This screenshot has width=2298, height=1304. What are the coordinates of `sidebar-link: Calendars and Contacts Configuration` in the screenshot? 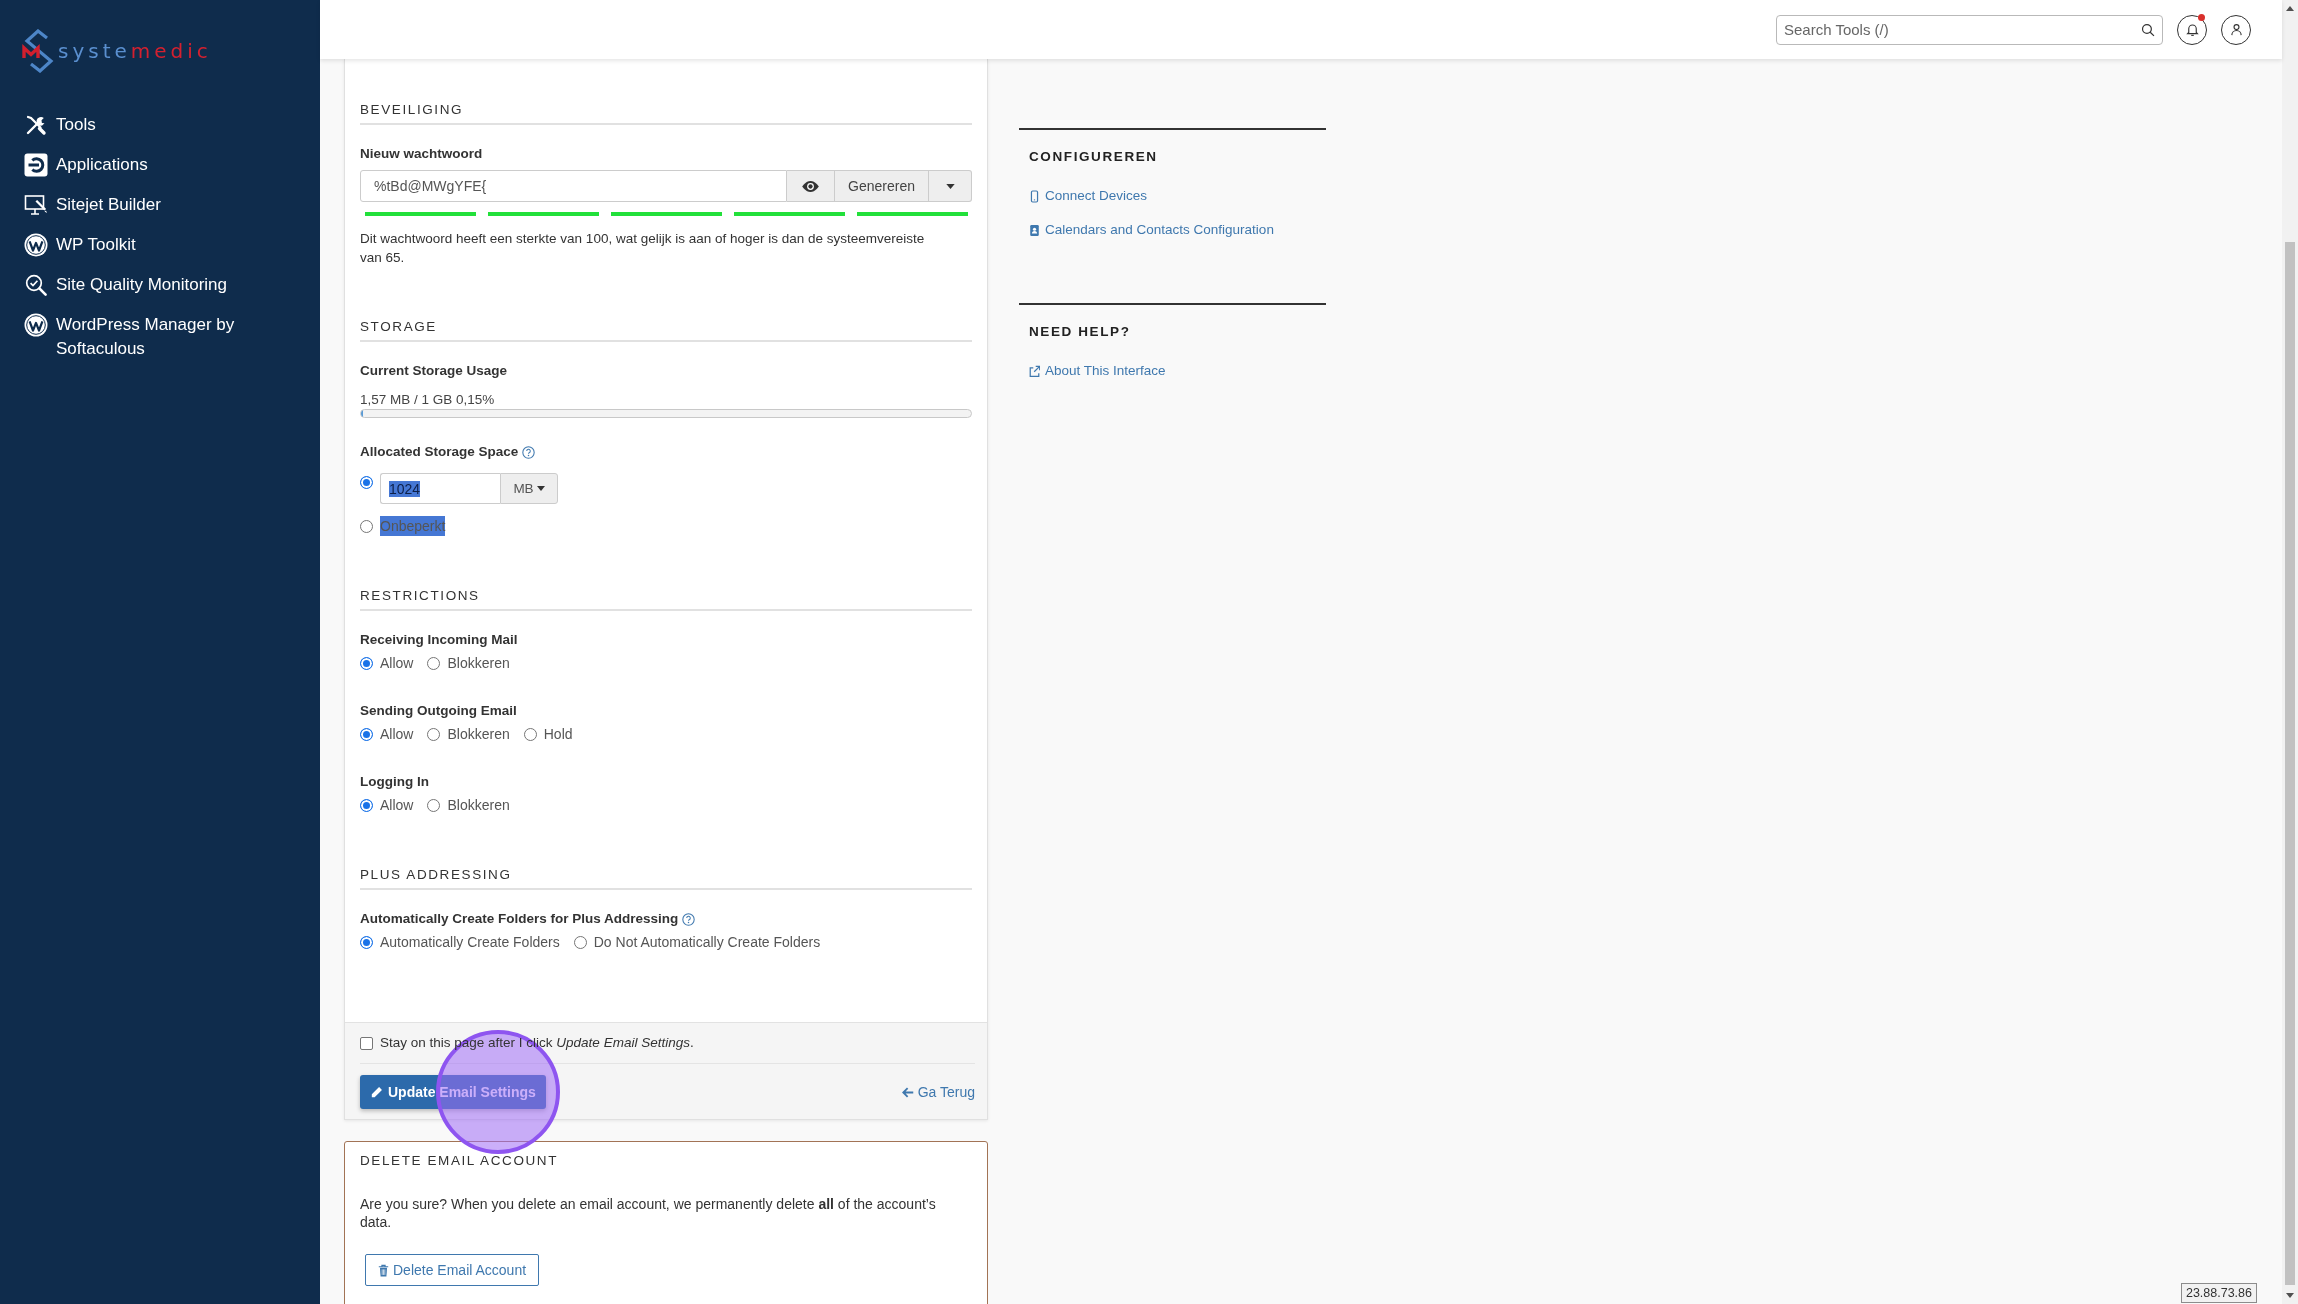 It's located at (1172, 230).